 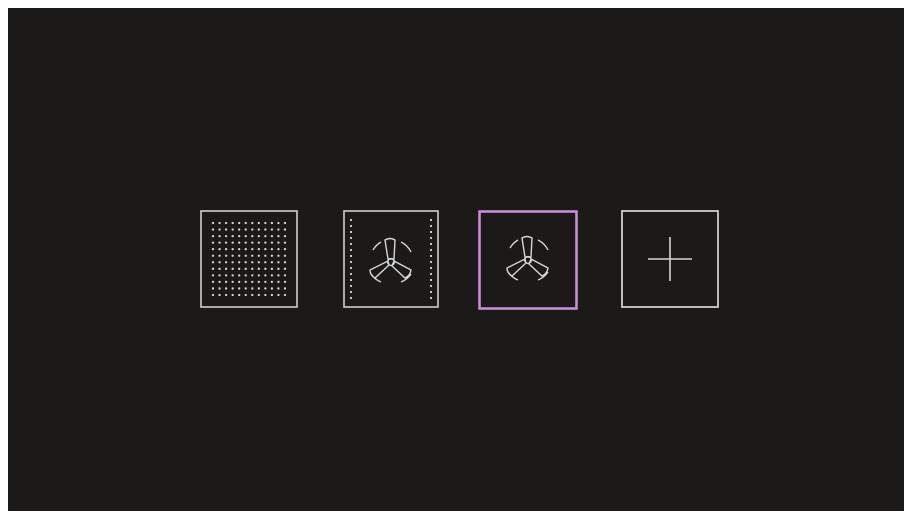 I want to click on fan-icon, so click(x=528, y=260).